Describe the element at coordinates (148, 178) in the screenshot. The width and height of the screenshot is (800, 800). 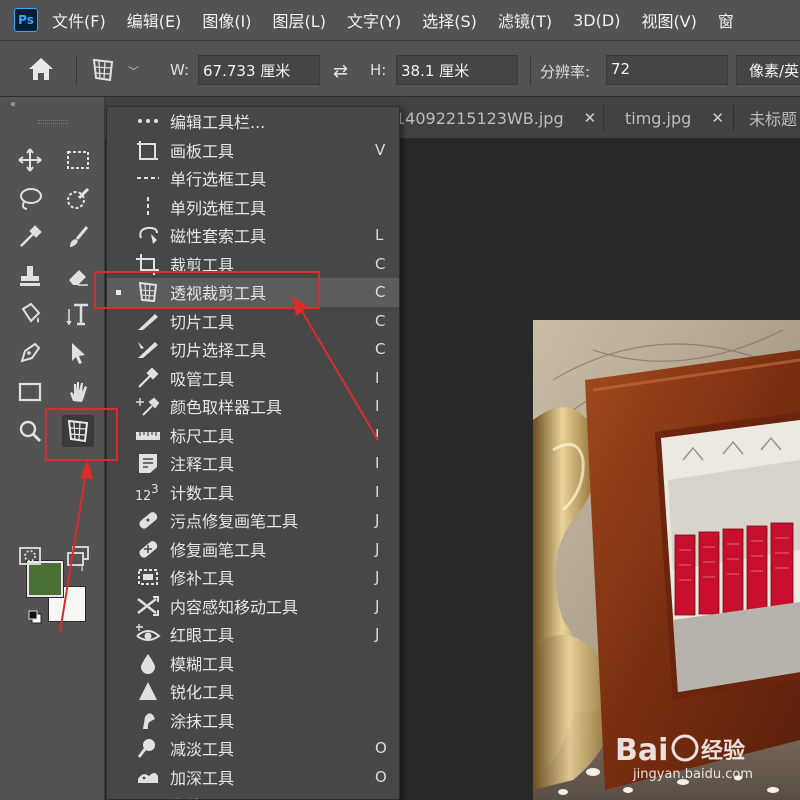
I see `single-row-marquee-icon` at that location.